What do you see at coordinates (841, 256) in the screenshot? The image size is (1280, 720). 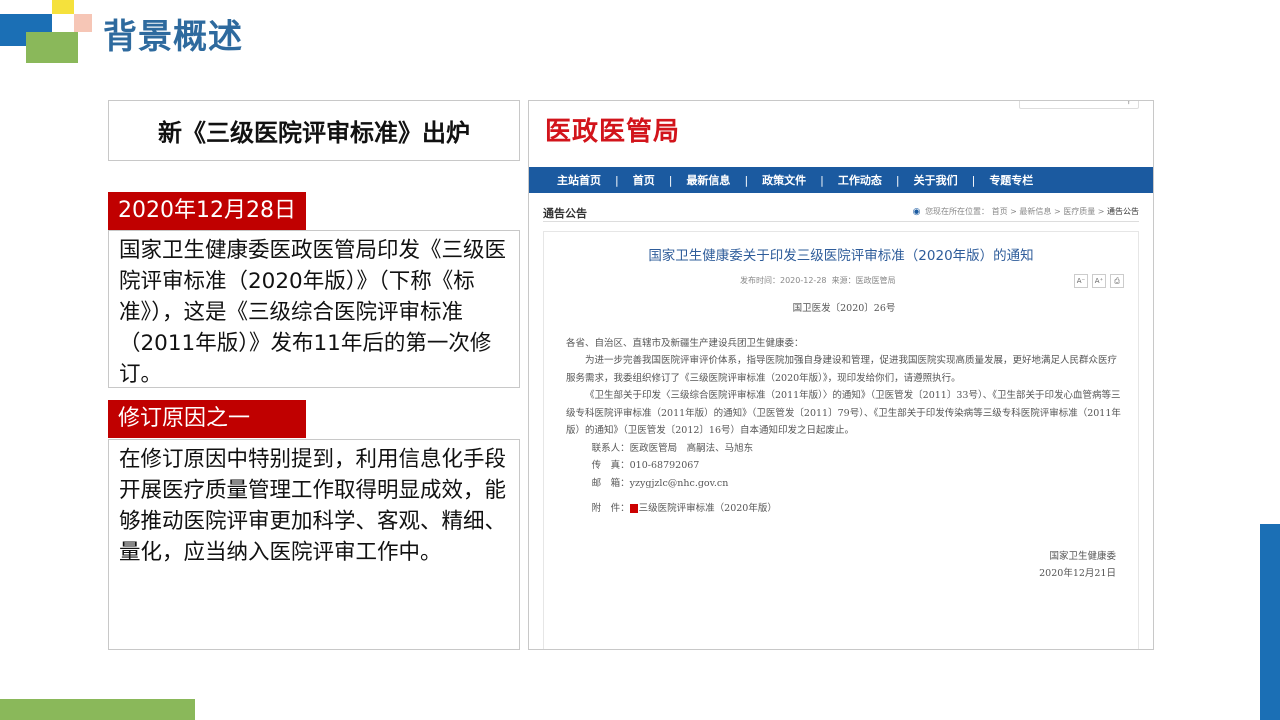 I see `article-title: 国家卫生健康委关于印发三级医院评审标准（2020年版）的通知` at bounding box center [841, 256].